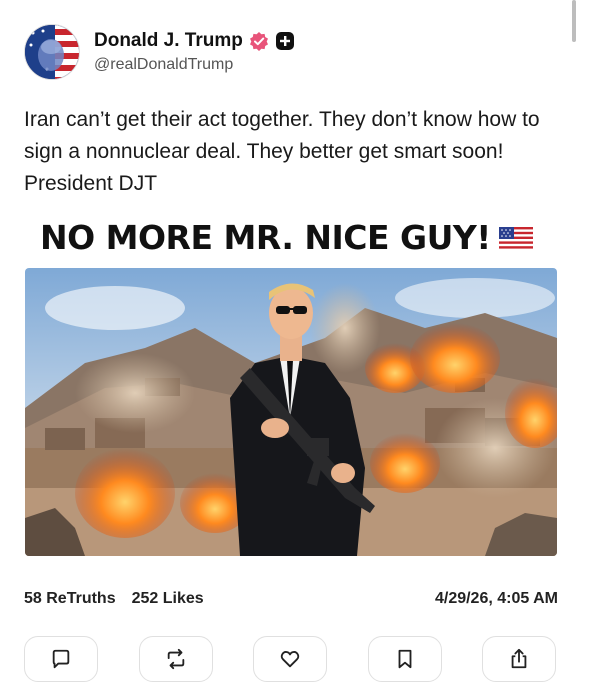 The width and height of the screenshot is (602, 698). I want to click on image-caption: NO MORE MR. NICE GUY!, so click(286, 237).